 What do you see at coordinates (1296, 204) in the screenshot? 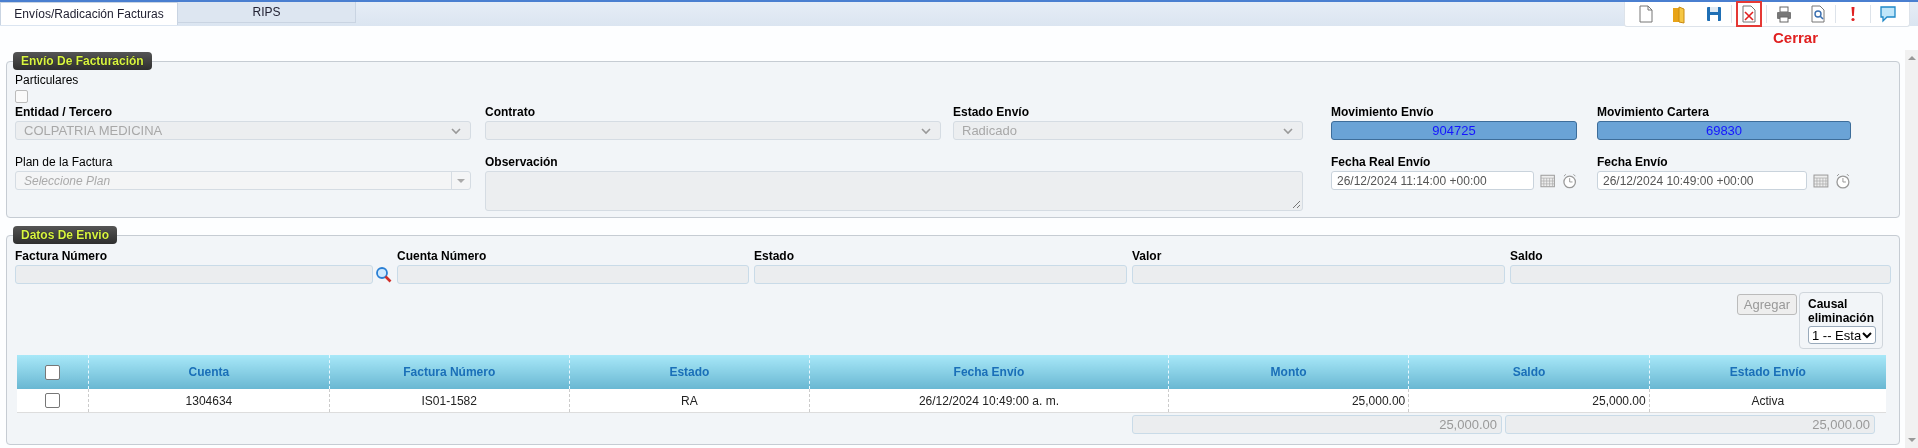
I see `resize-grip-icon` at bounding box center [1296, 204].